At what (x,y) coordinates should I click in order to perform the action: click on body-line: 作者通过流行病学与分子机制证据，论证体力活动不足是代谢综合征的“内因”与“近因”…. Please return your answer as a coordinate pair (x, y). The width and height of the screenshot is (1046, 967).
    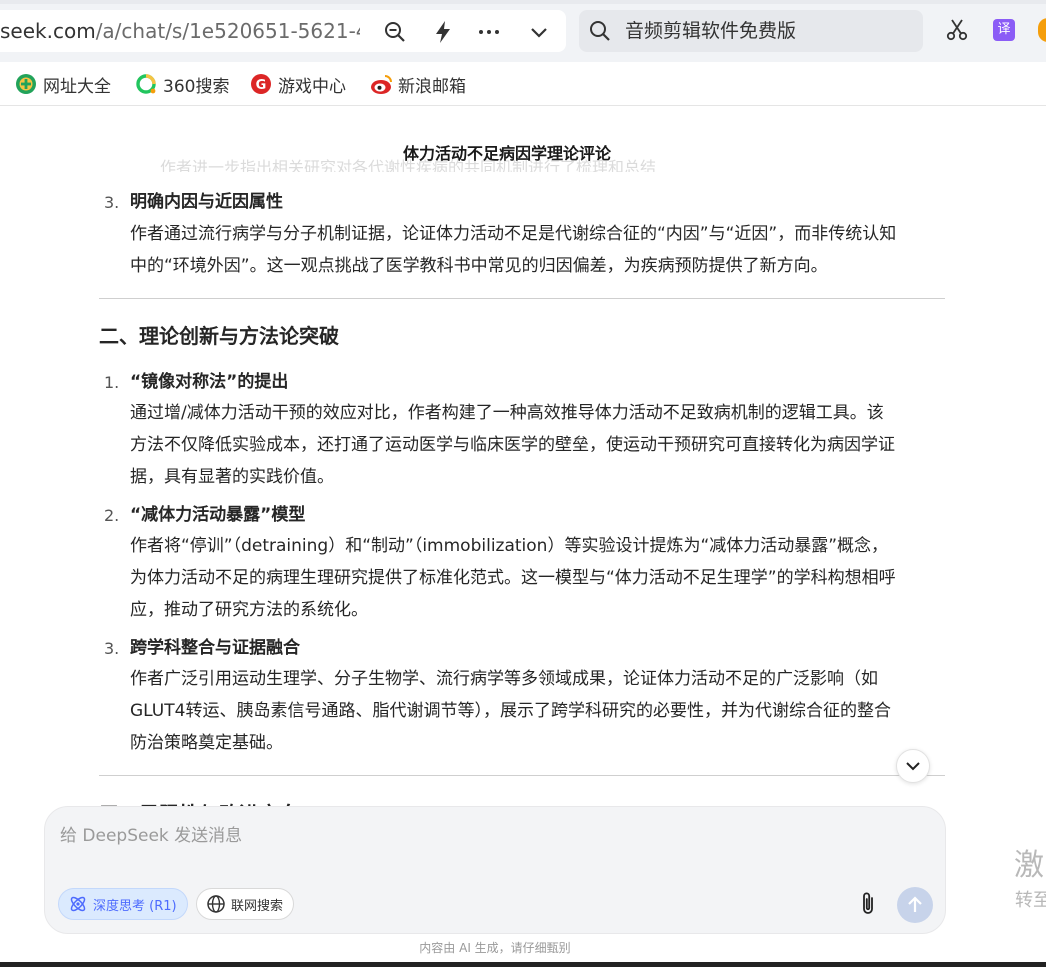
    Looking at the image, I should click on (513, 234).